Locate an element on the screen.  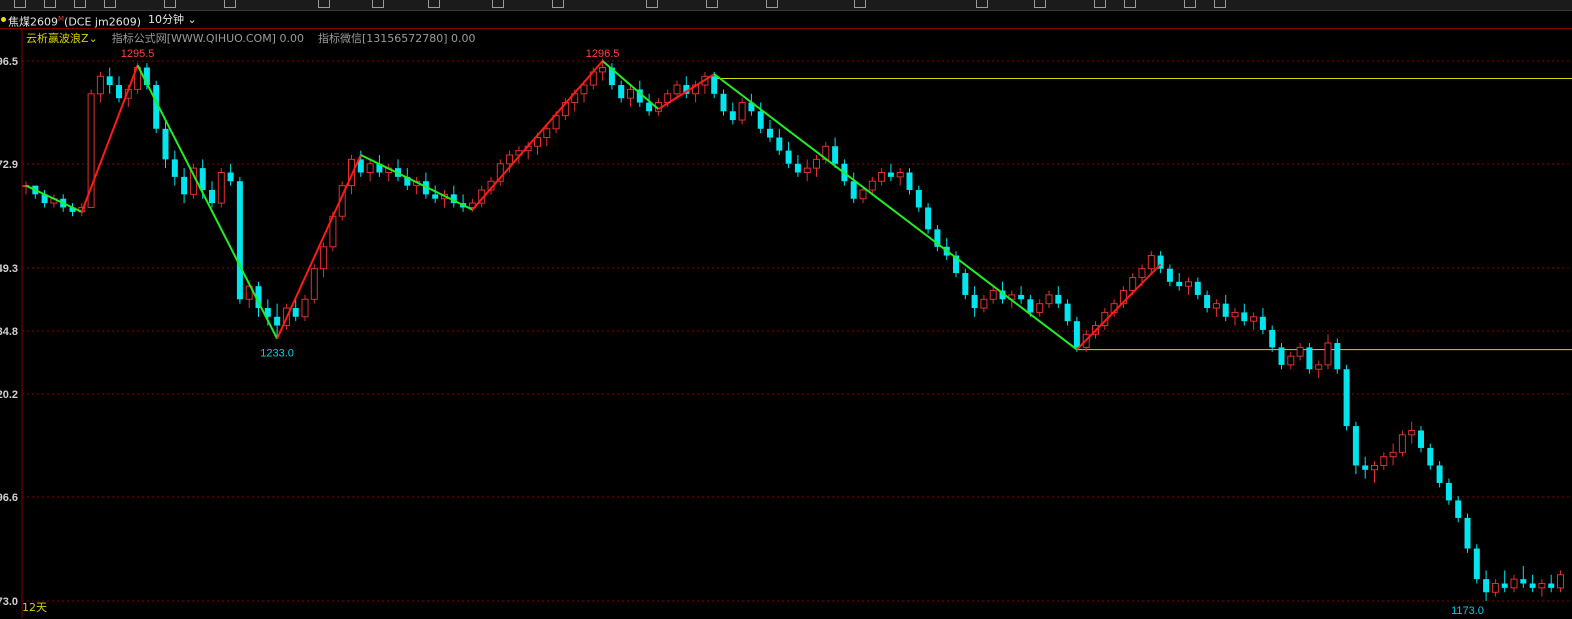
peak-label: 1295.5 is located at coordinates (138, 54).